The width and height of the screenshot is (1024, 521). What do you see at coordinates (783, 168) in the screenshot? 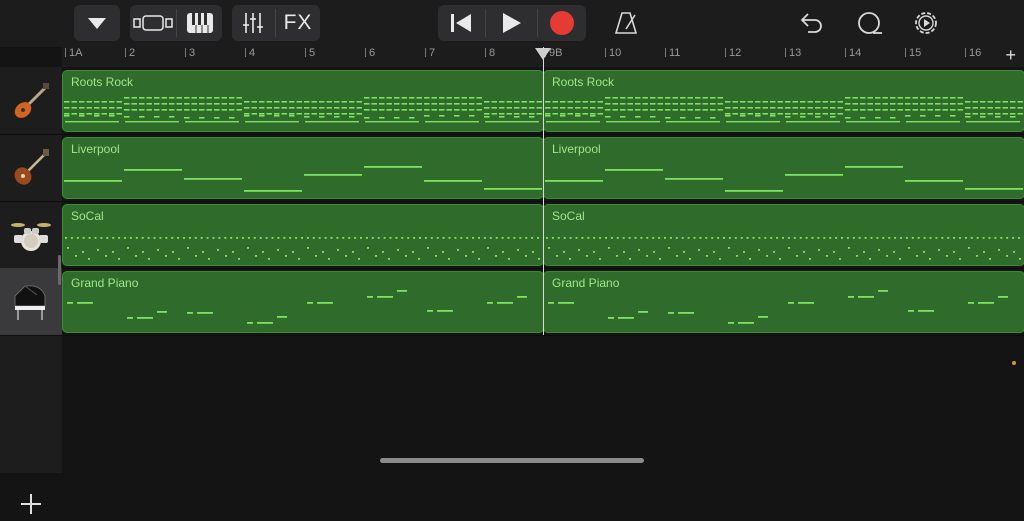
I see `region-liverpool-2: Liverpool` at bounding box center [783, 168].